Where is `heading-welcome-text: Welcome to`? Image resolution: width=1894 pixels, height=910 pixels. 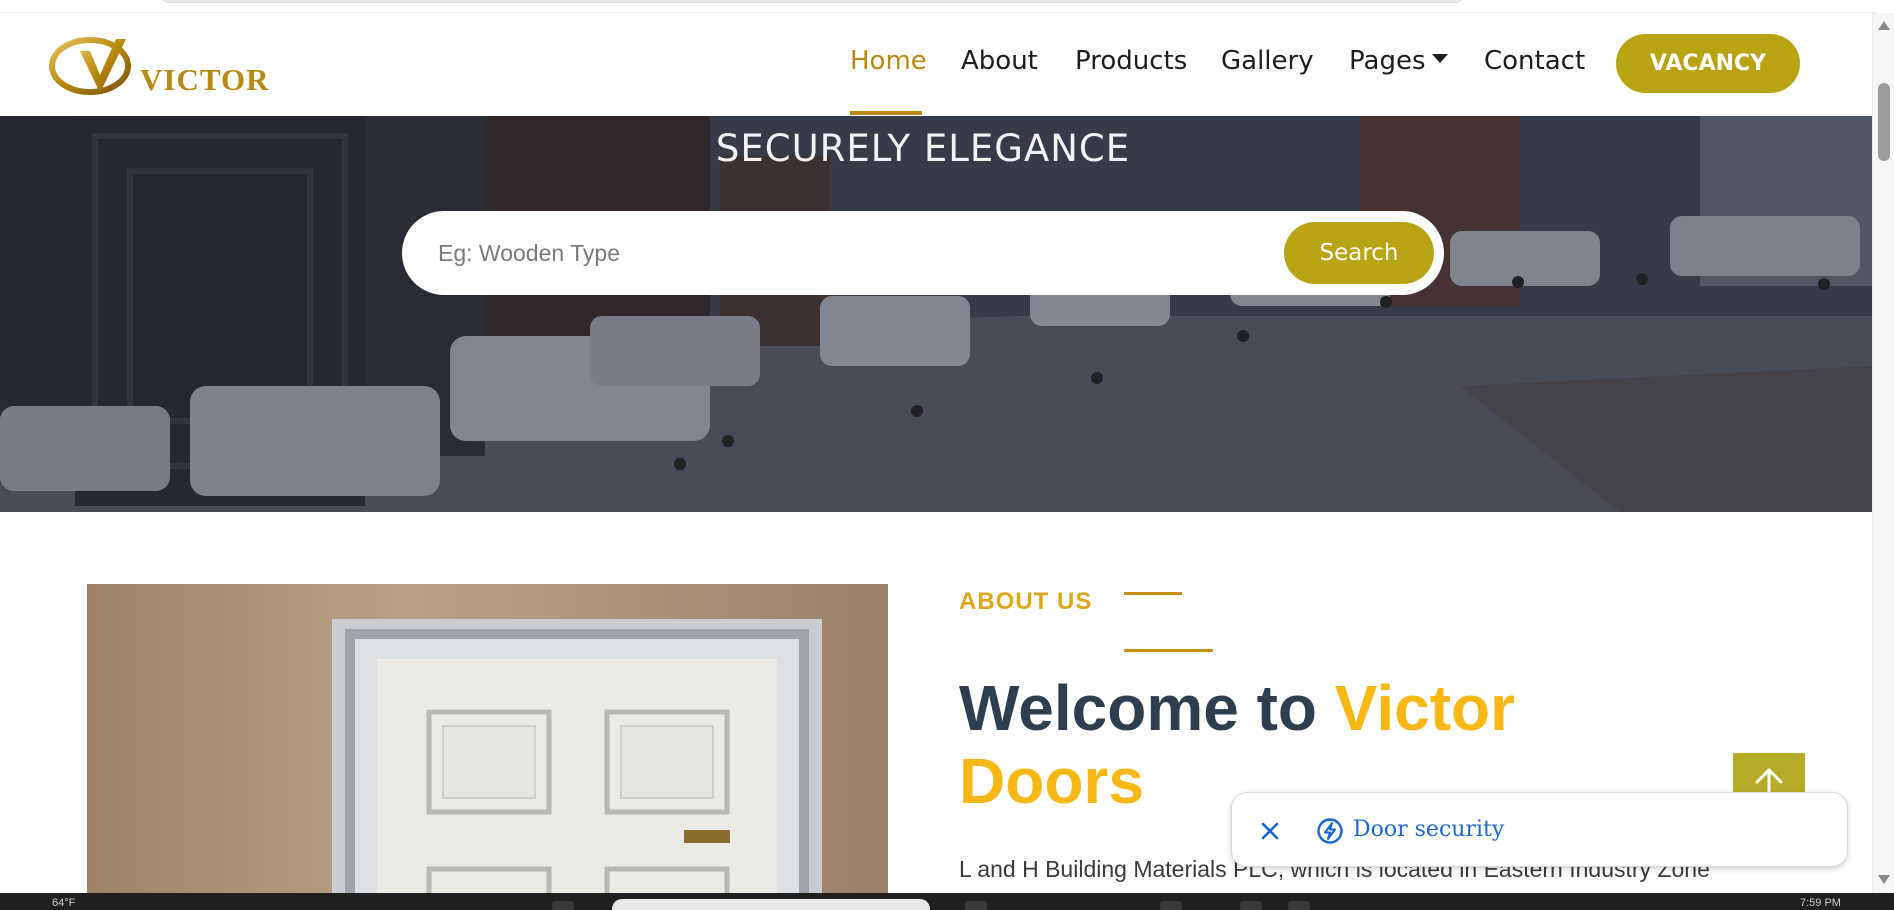
heading-welcome-text: Welcome to is located at coordinates (1147, 708).